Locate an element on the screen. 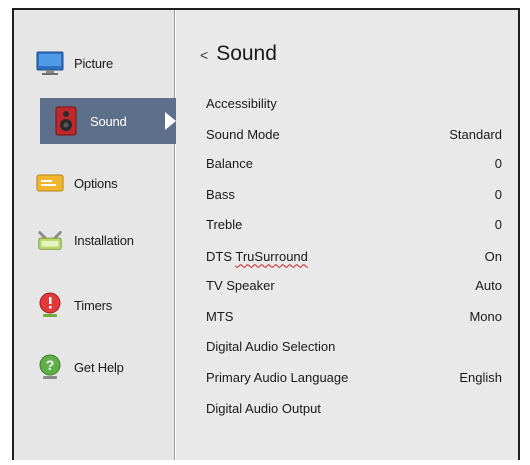 The height and width of the screenshot is (465, 530). speaker-icon is located at coordinates (66, 121).